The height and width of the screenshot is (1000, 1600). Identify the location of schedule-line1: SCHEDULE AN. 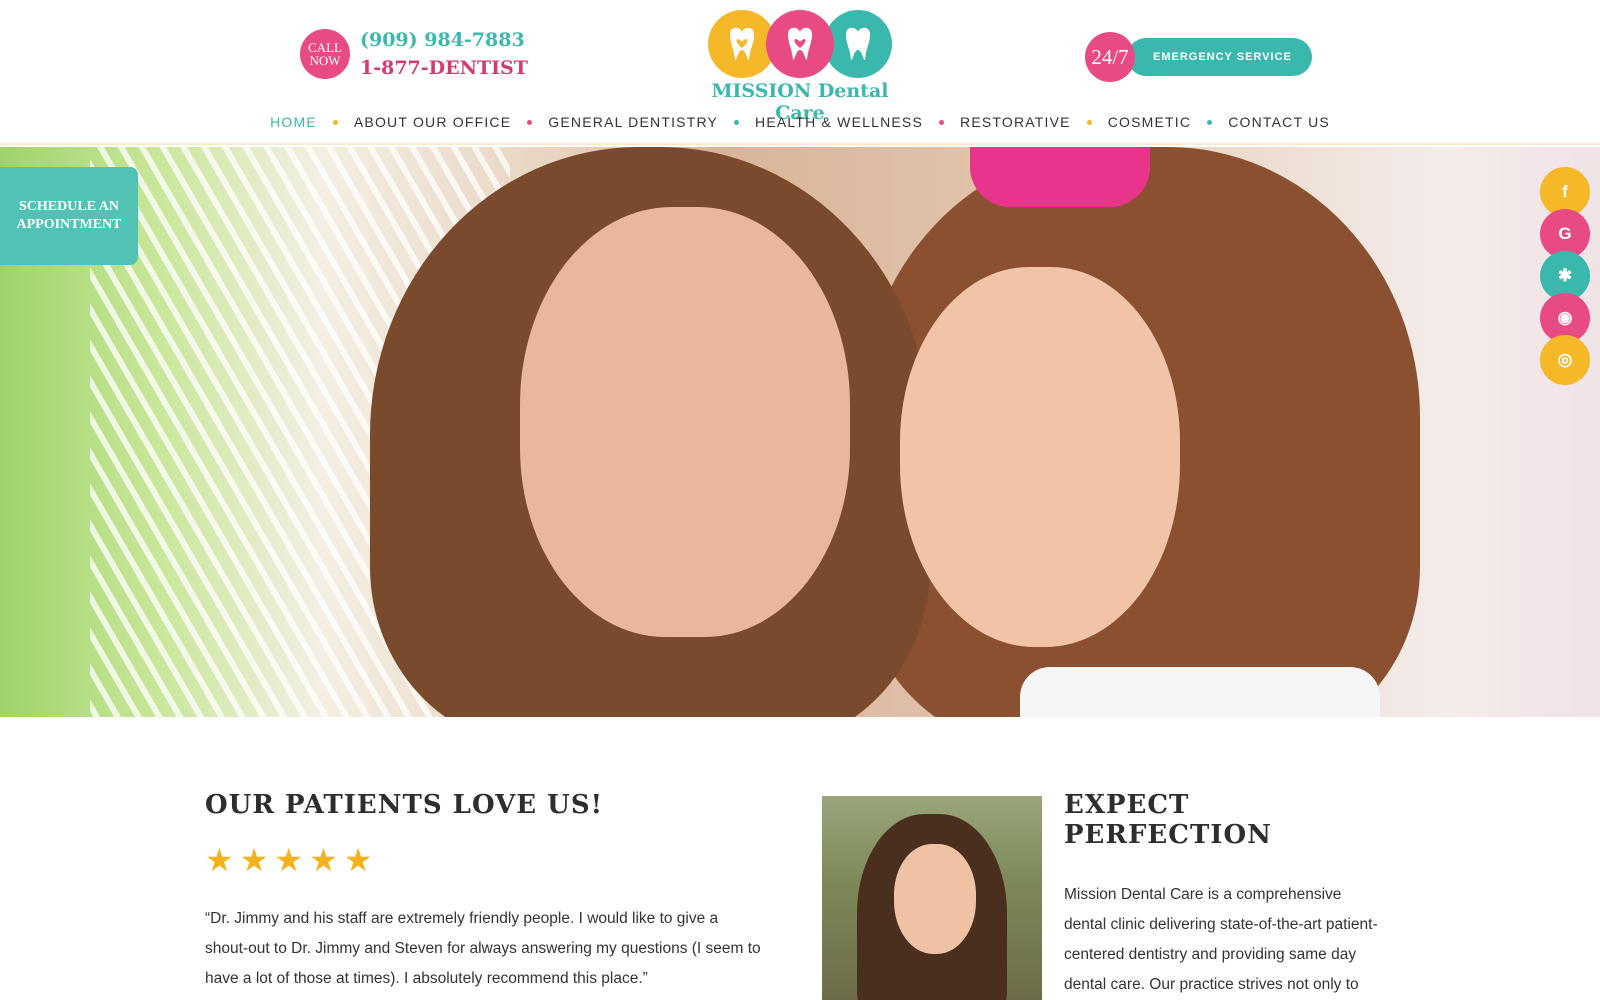
(69, 206).